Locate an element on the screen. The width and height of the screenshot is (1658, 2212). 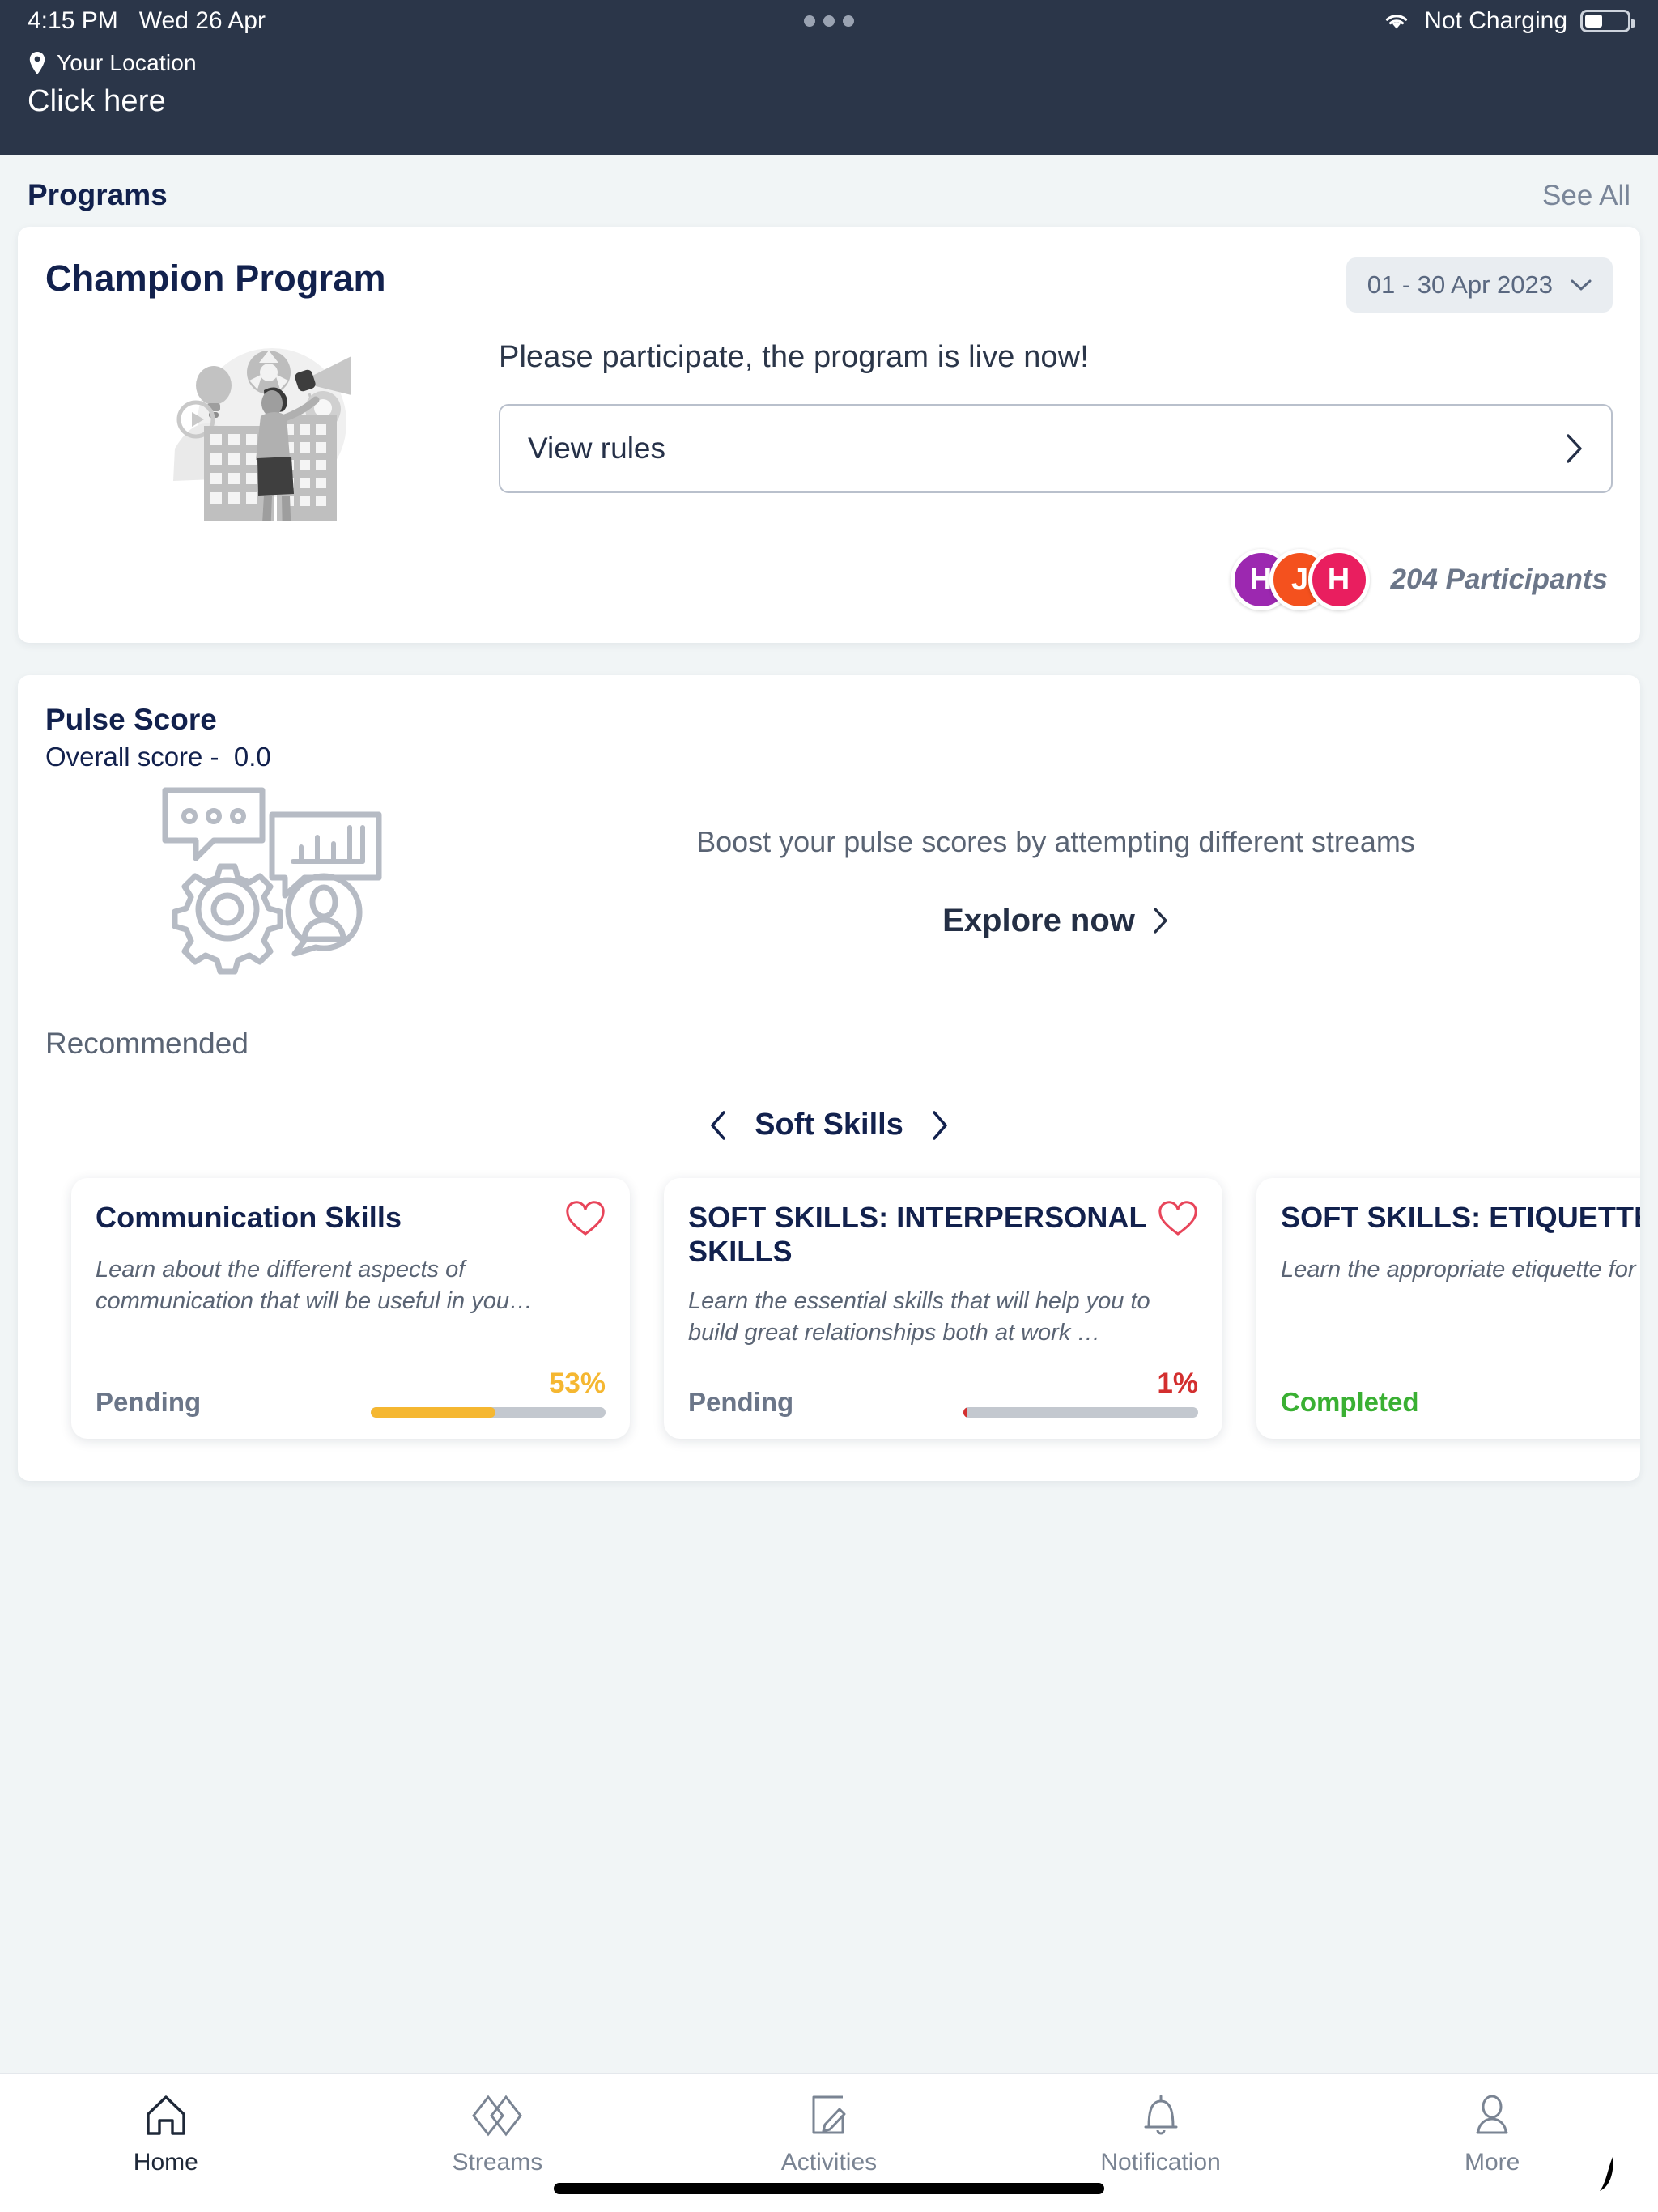
course-title: SOFT SKILLS: INTERPERSONAL SKILLS is located at coordinates (917, 1235).